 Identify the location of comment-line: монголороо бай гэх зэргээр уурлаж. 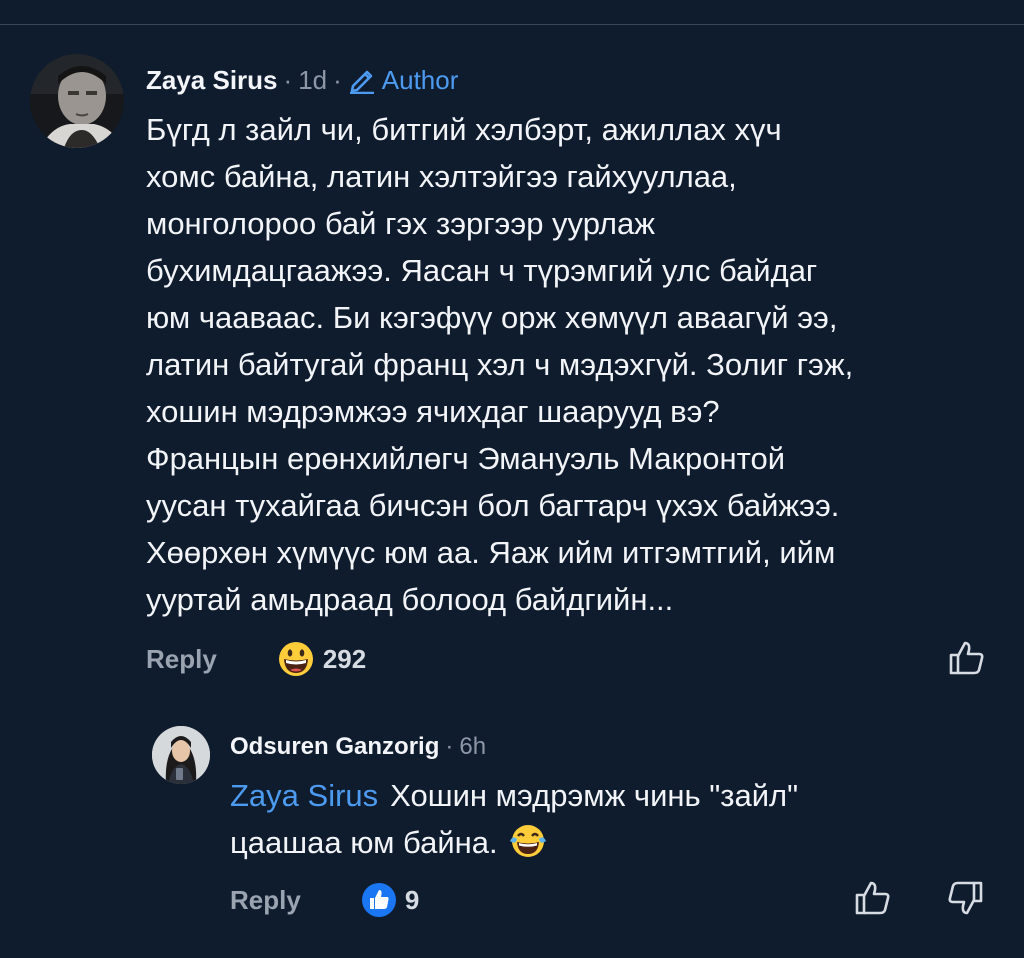
(400, 223).